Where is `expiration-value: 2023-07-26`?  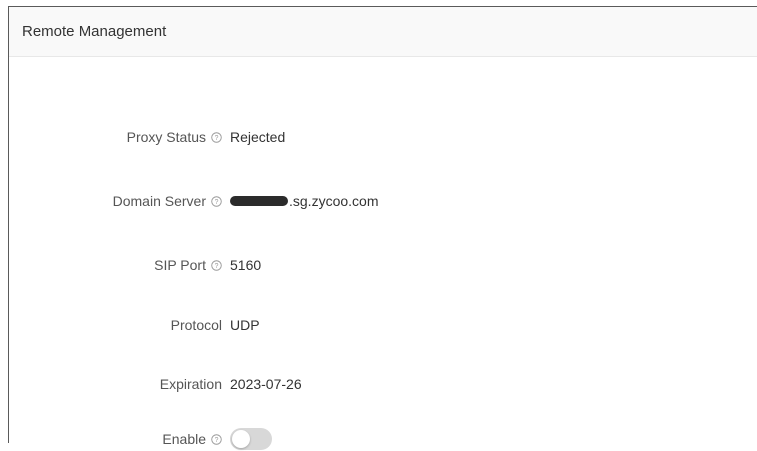 expiration-value: 2023-07-26 is located at coordinates (266, 384).